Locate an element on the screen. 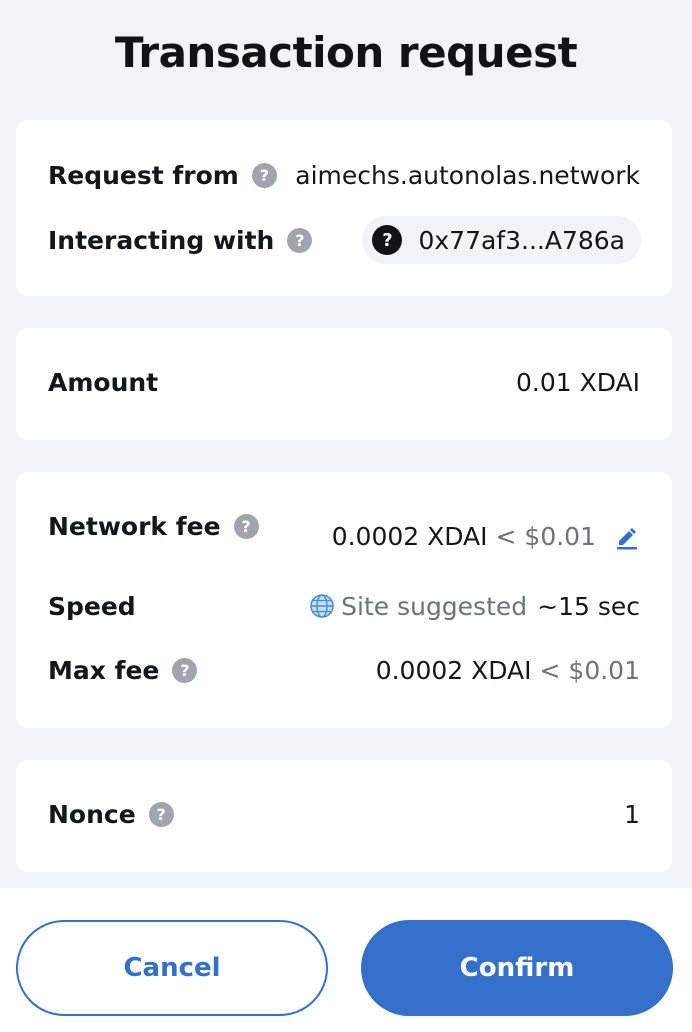  globe-icon is located at coordinates (322, 606).